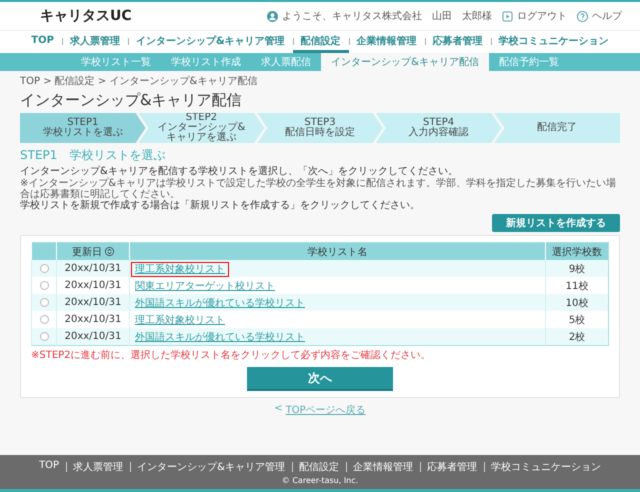 The width and height of the screenshot is (640, 492). What do you see at coordinates (205, 286) in the screenshot?
I see `list-name-link: 関東エリアターゲット校リスト` at bounding box center [205, 286].